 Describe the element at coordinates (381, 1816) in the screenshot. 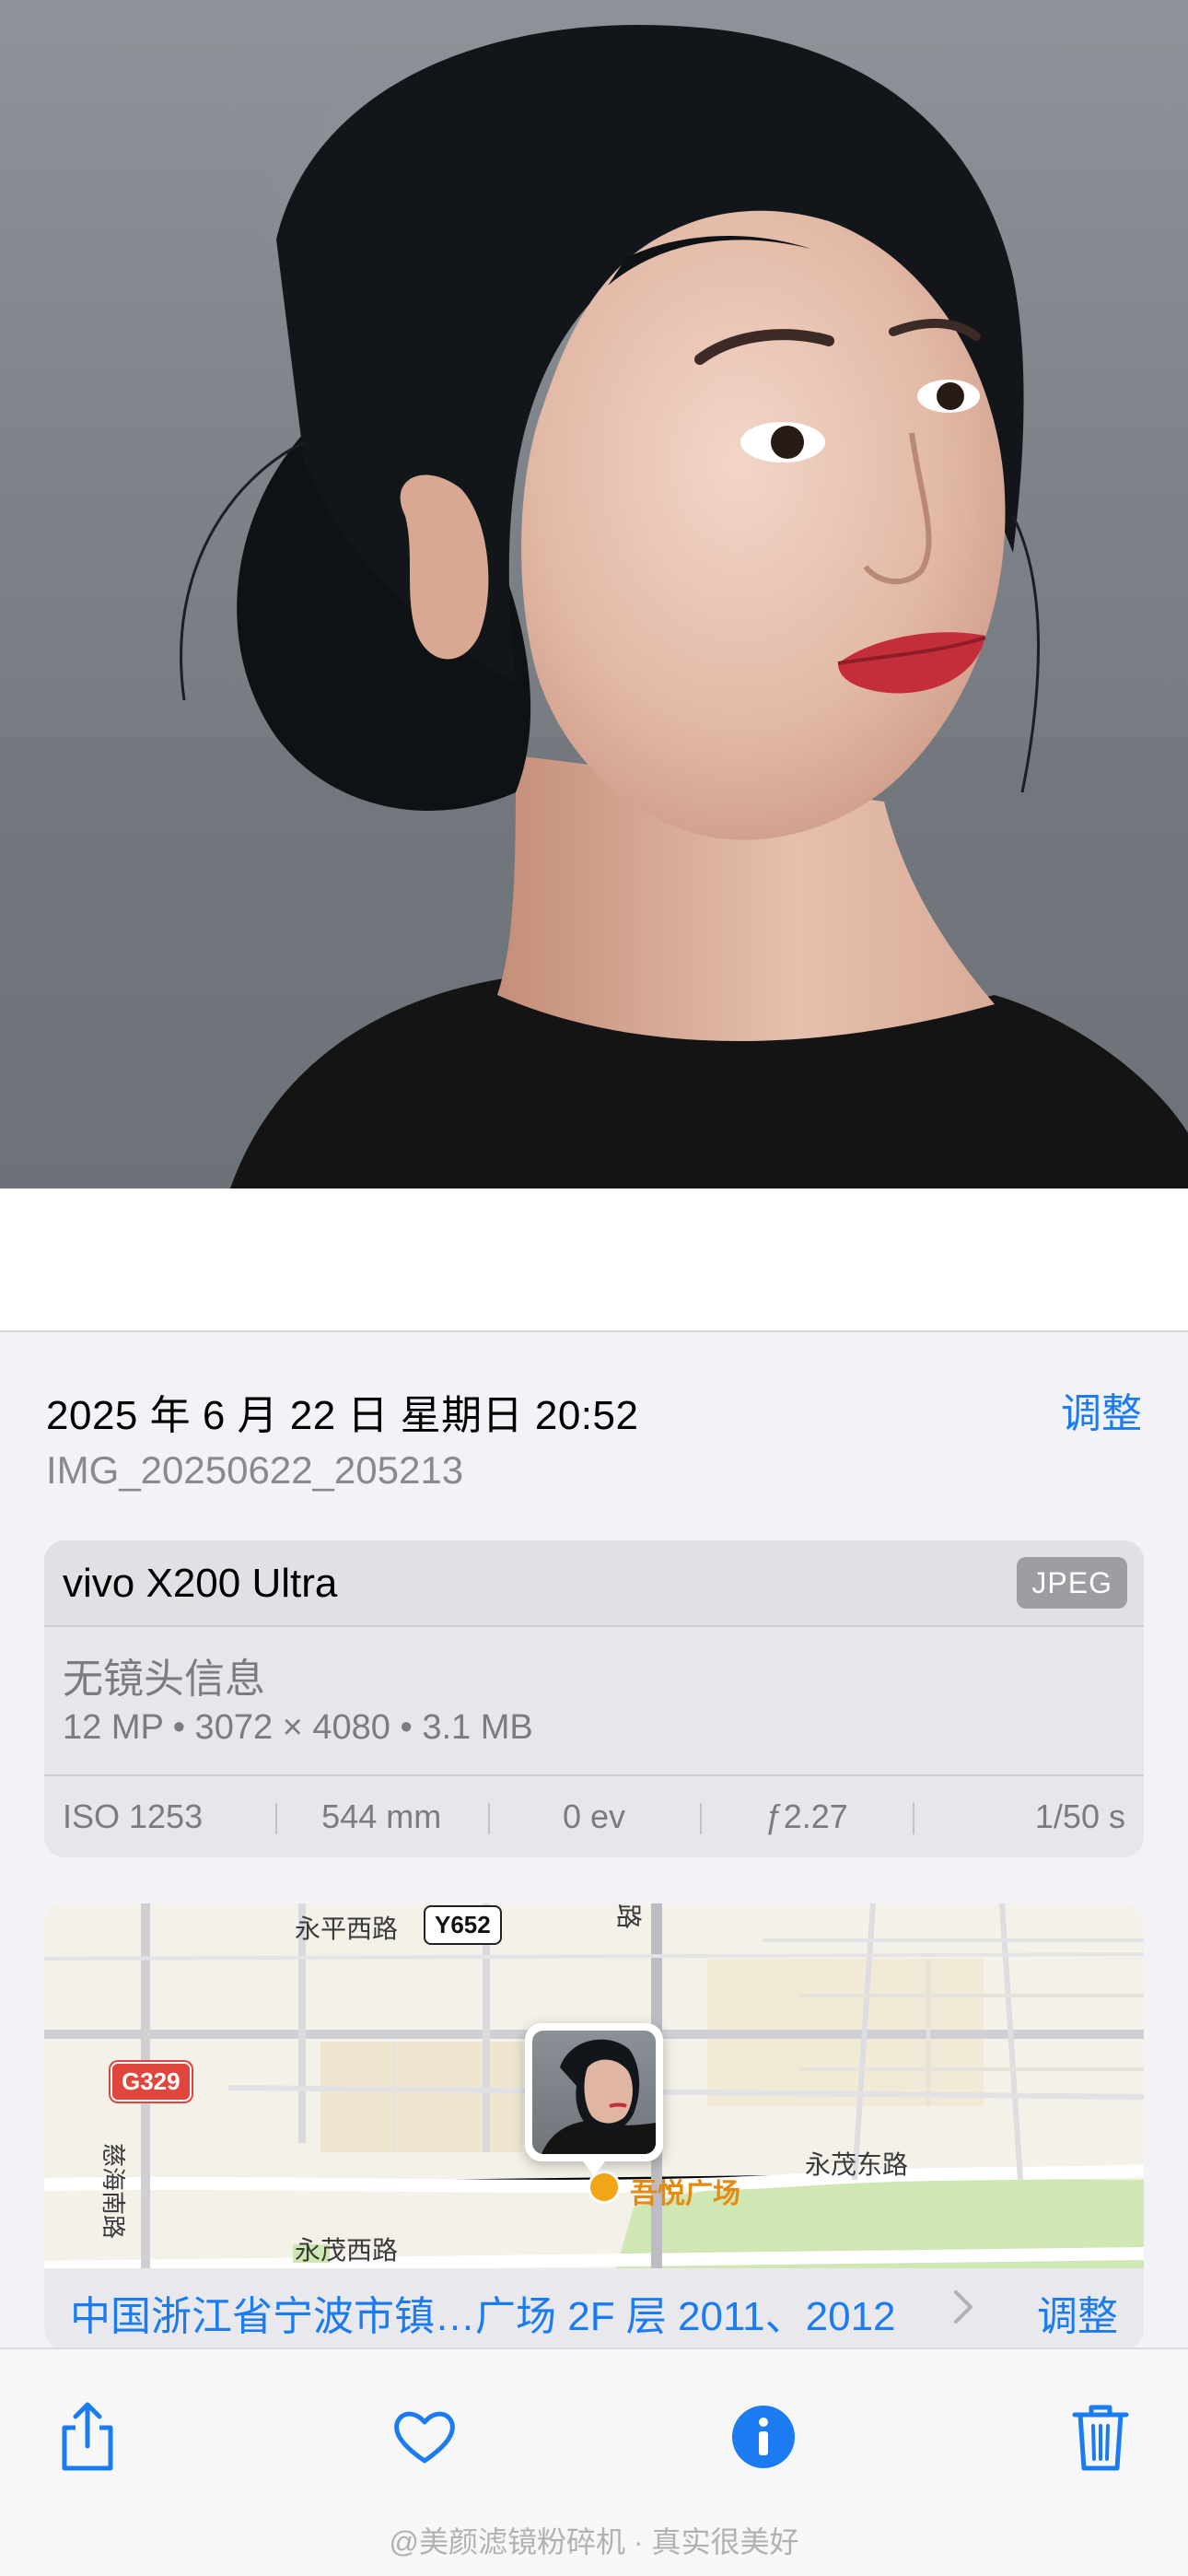

I see `exif-focal-length: 544 mm` at that location.